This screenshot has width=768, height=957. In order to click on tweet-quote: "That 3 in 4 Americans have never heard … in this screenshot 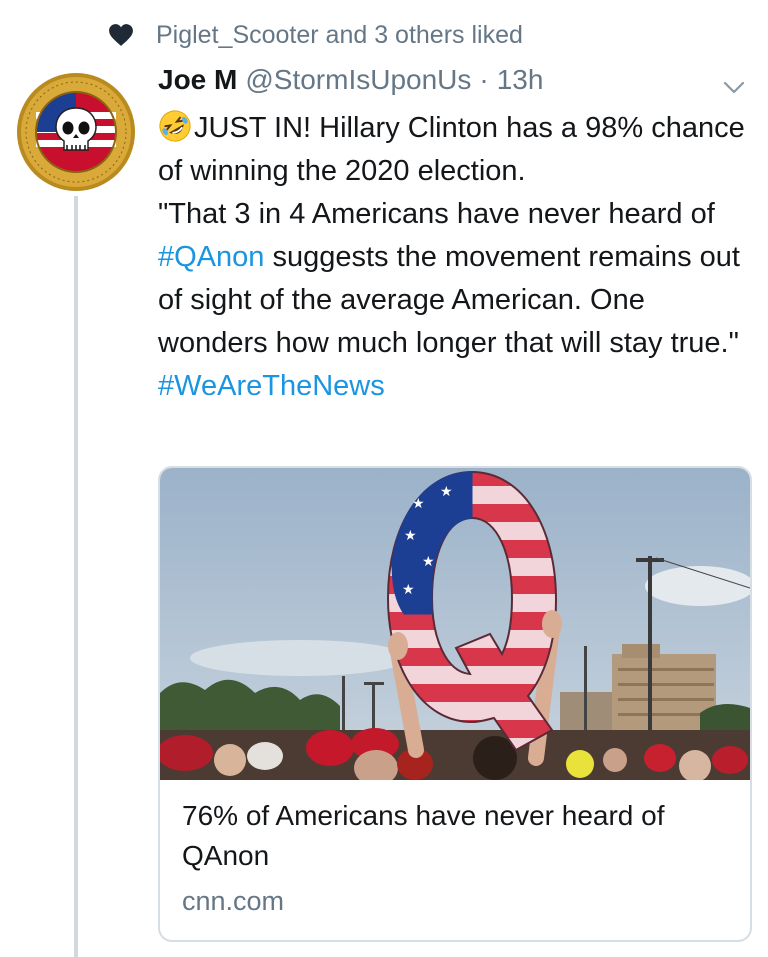, I will do `click(456, 279)`.